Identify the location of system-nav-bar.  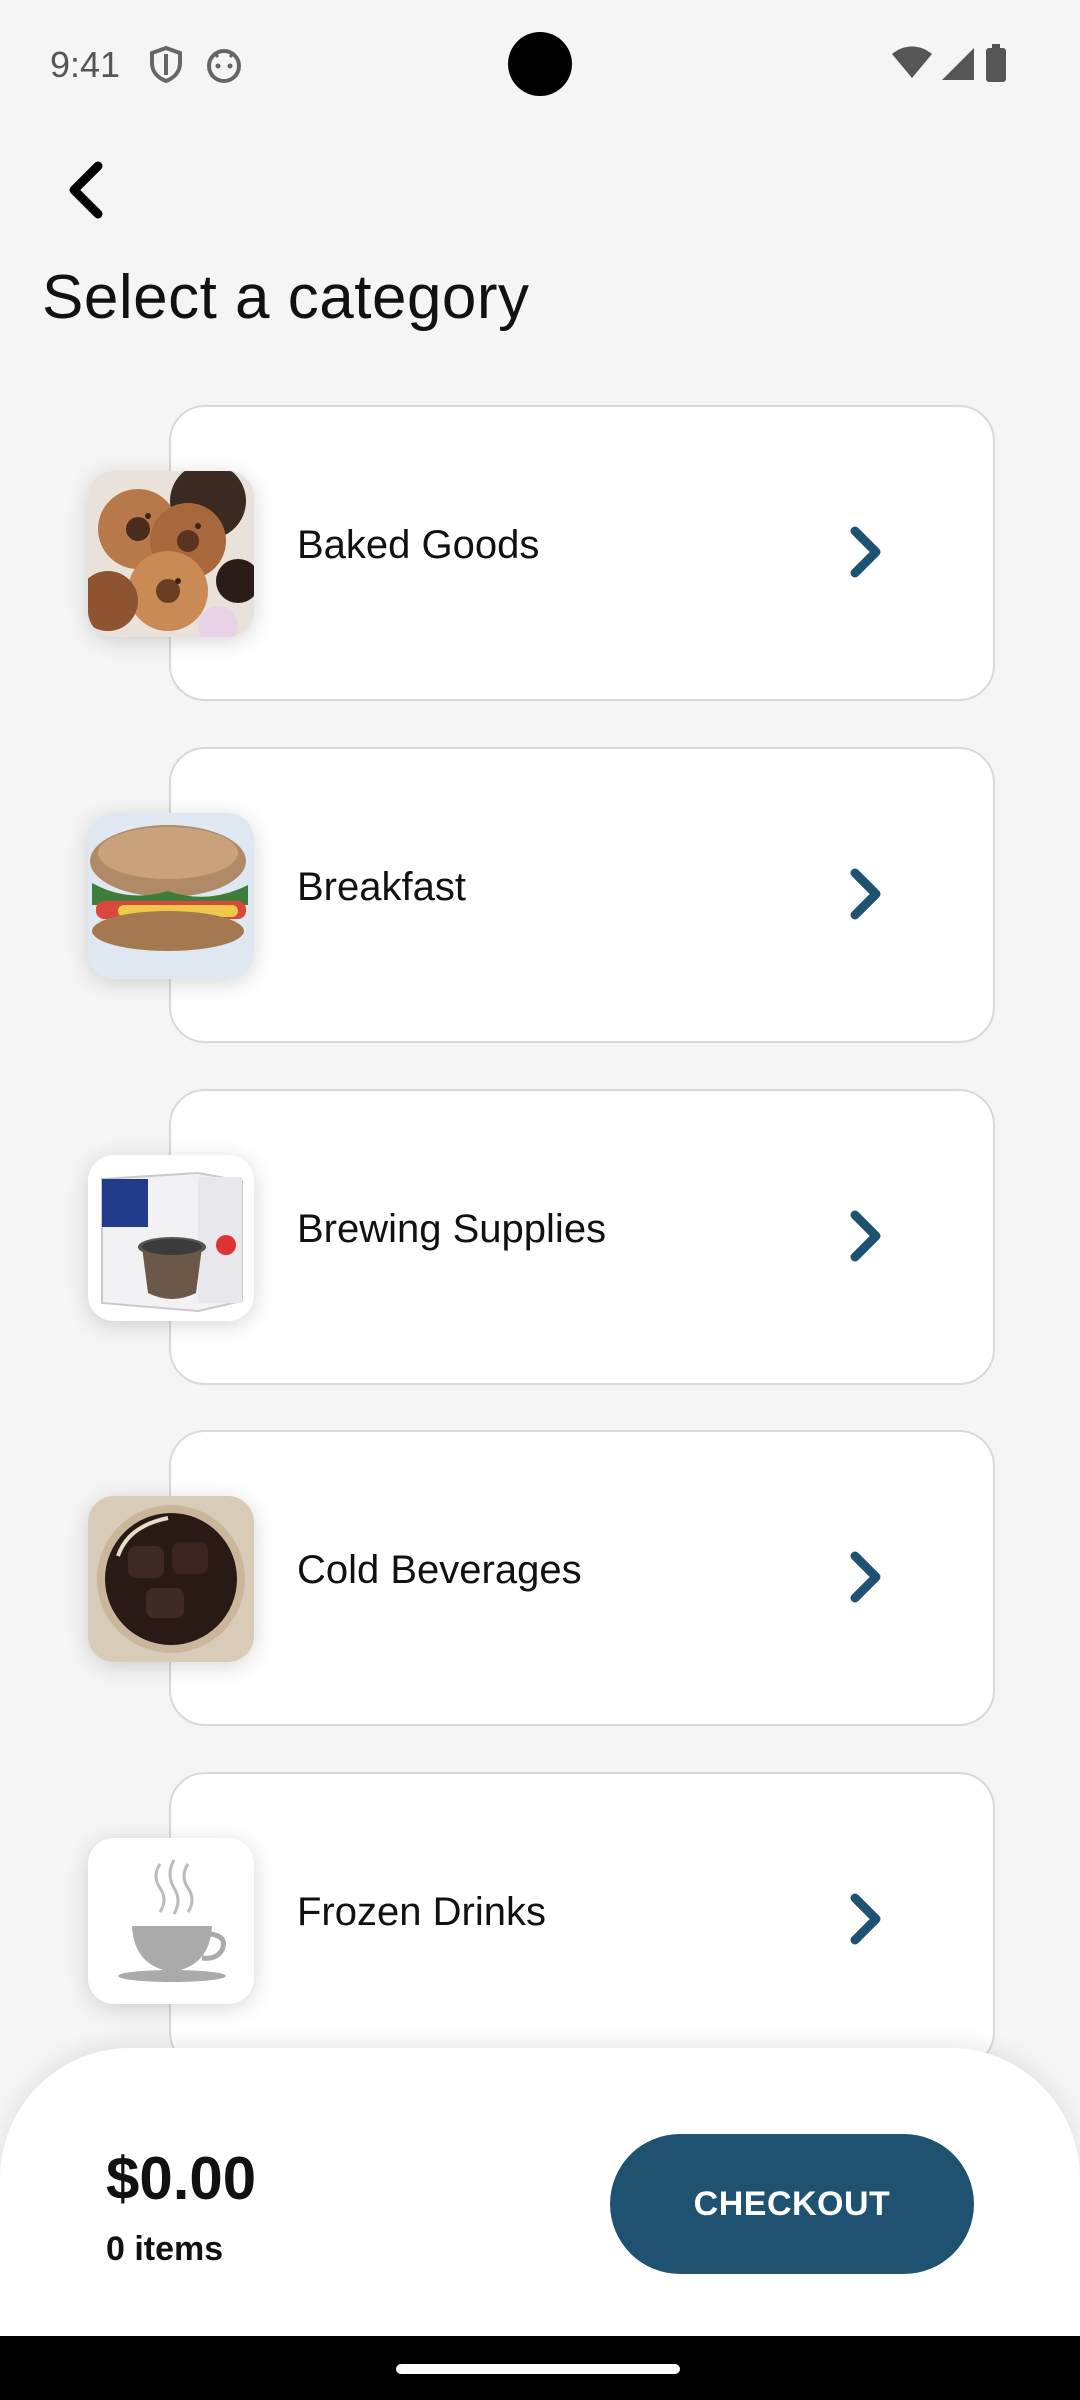
(540, 2368).